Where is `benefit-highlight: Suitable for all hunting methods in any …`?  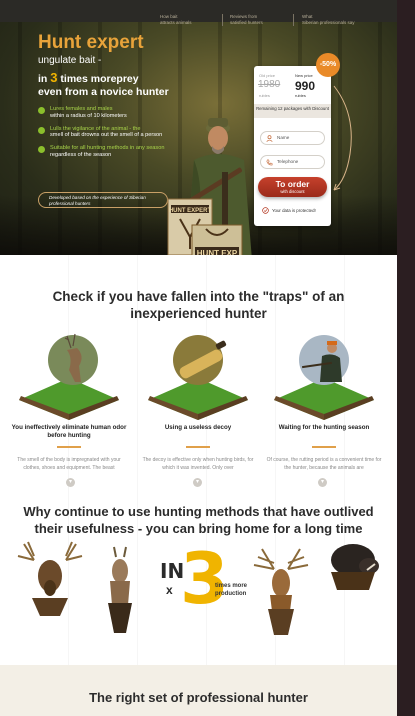
benefit-highlight: Suitable for all hunting methods in any … is located at coordinates (107, 148).